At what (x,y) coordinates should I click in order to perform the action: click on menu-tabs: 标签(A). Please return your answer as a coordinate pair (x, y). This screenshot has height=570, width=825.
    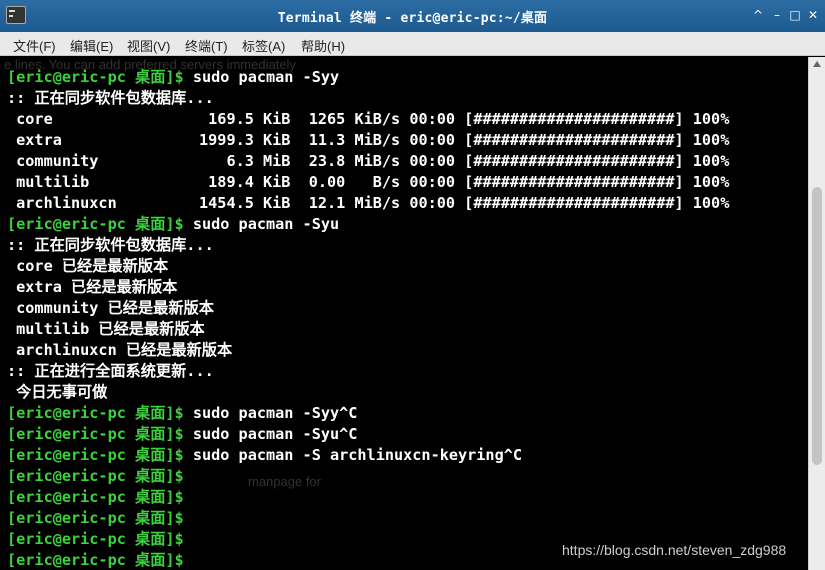
    Looking at the image, I should click on (263, 45).